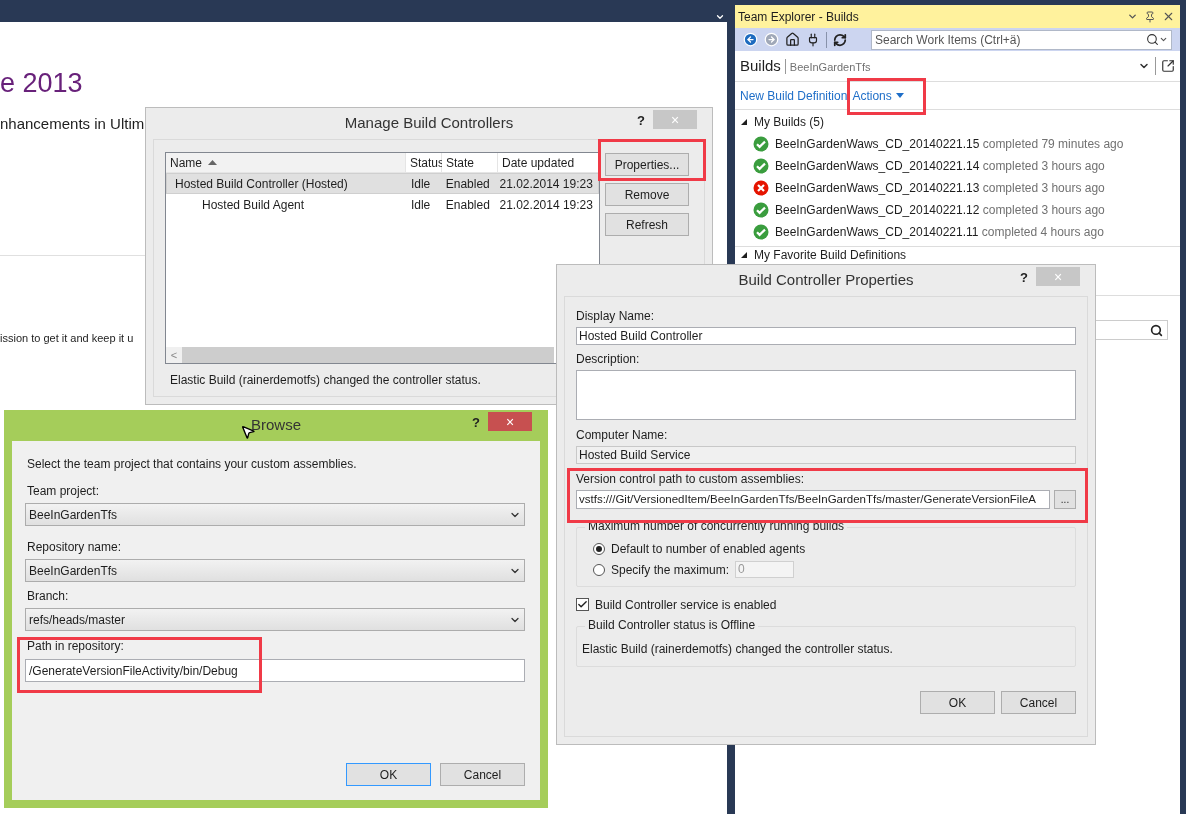 The width and height of the screenshot is (1186, 814). What do you see at coordinates (691, 479) in the screenshot?
I see `field-label: Version control path to custom assemblies:` at bounding box center [691, 479].